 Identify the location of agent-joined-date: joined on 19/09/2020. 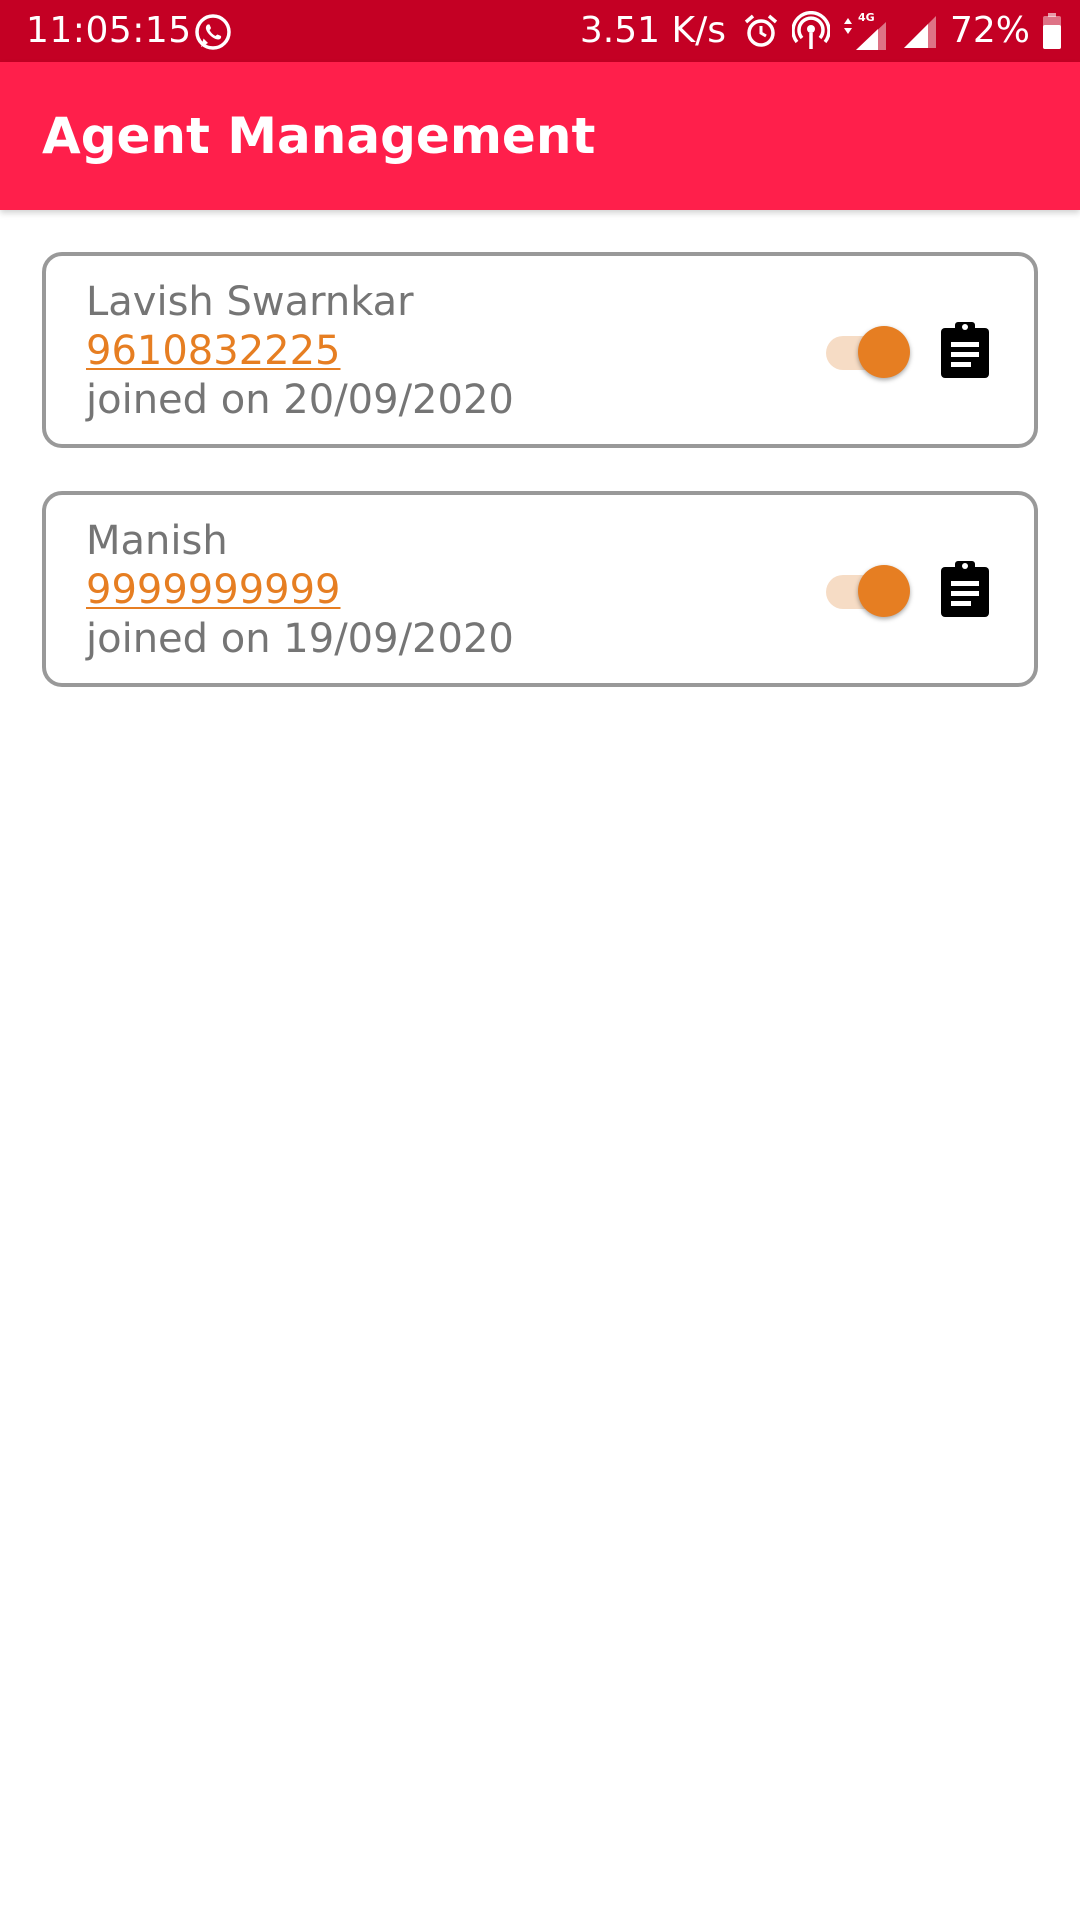
(300, 639).